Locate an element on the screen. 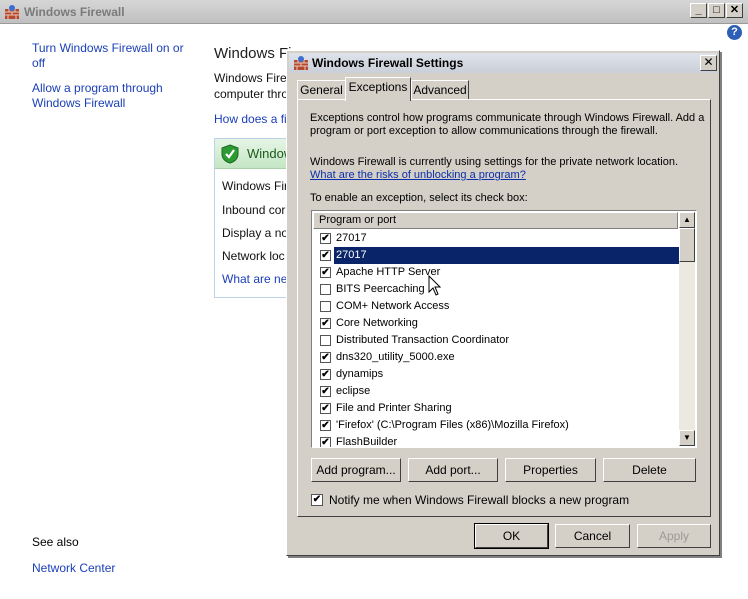 This screenshot has width=748, height=599. list-item: ✔ dns320_utility_5000.exe is located at coordinates (497, 357).